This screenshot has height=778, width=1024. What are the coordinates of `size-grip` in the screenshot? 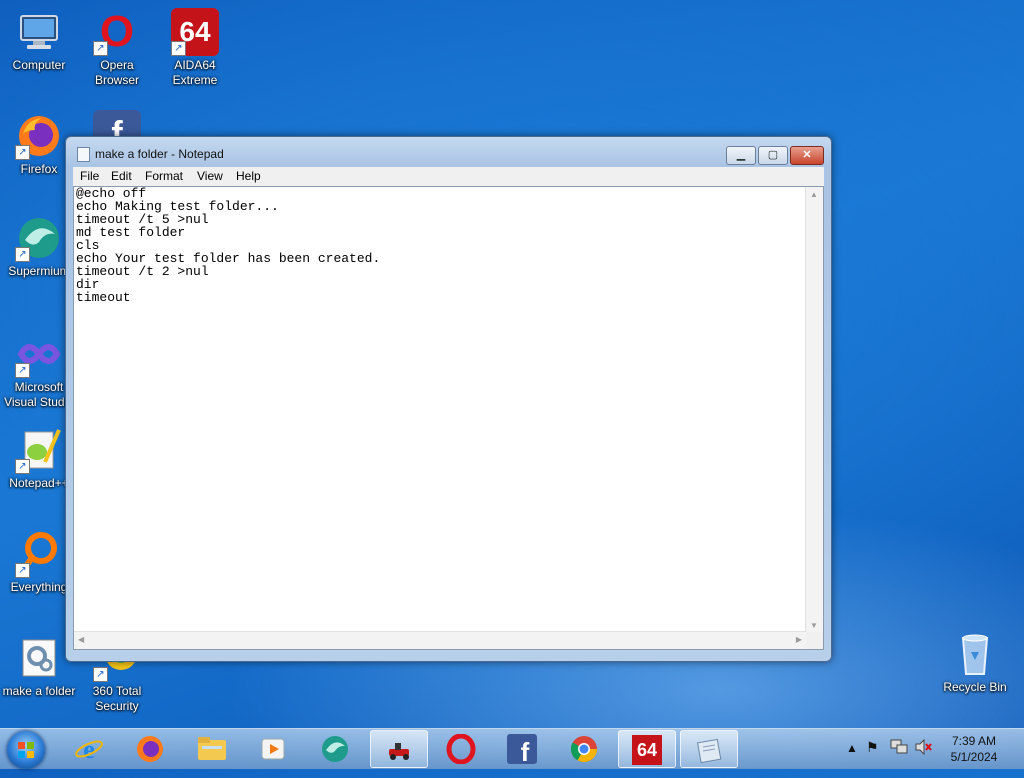 It's located at (814, 640).